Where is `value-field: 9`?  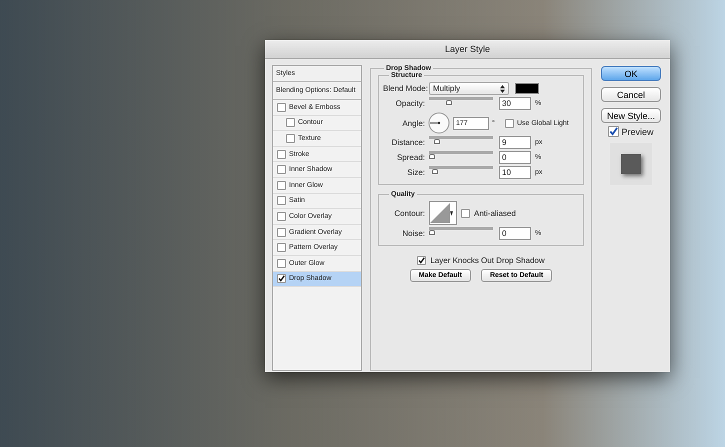 value-field: 9 is located at coordinates (515, 142).